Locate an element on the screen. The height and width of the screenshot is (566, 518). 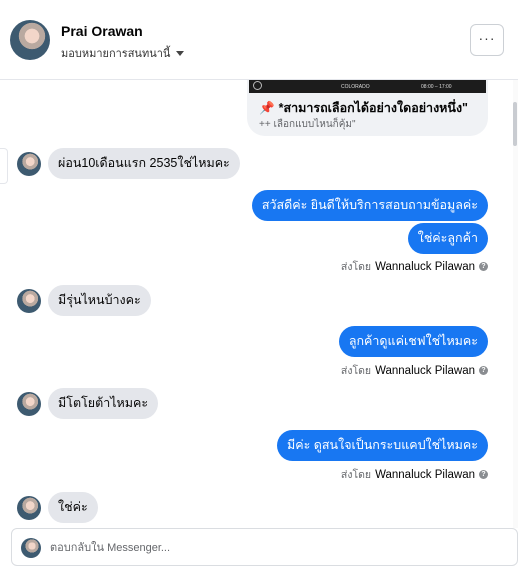
card-logo-icon is located at coordinates (257, 85).